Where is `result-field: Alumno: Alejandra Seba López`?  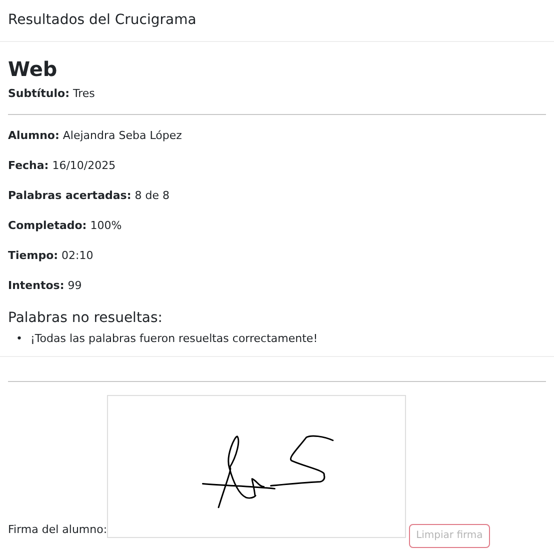
result-field: Alumno: Alejandra Seba López is located at coordinates (277, 135).